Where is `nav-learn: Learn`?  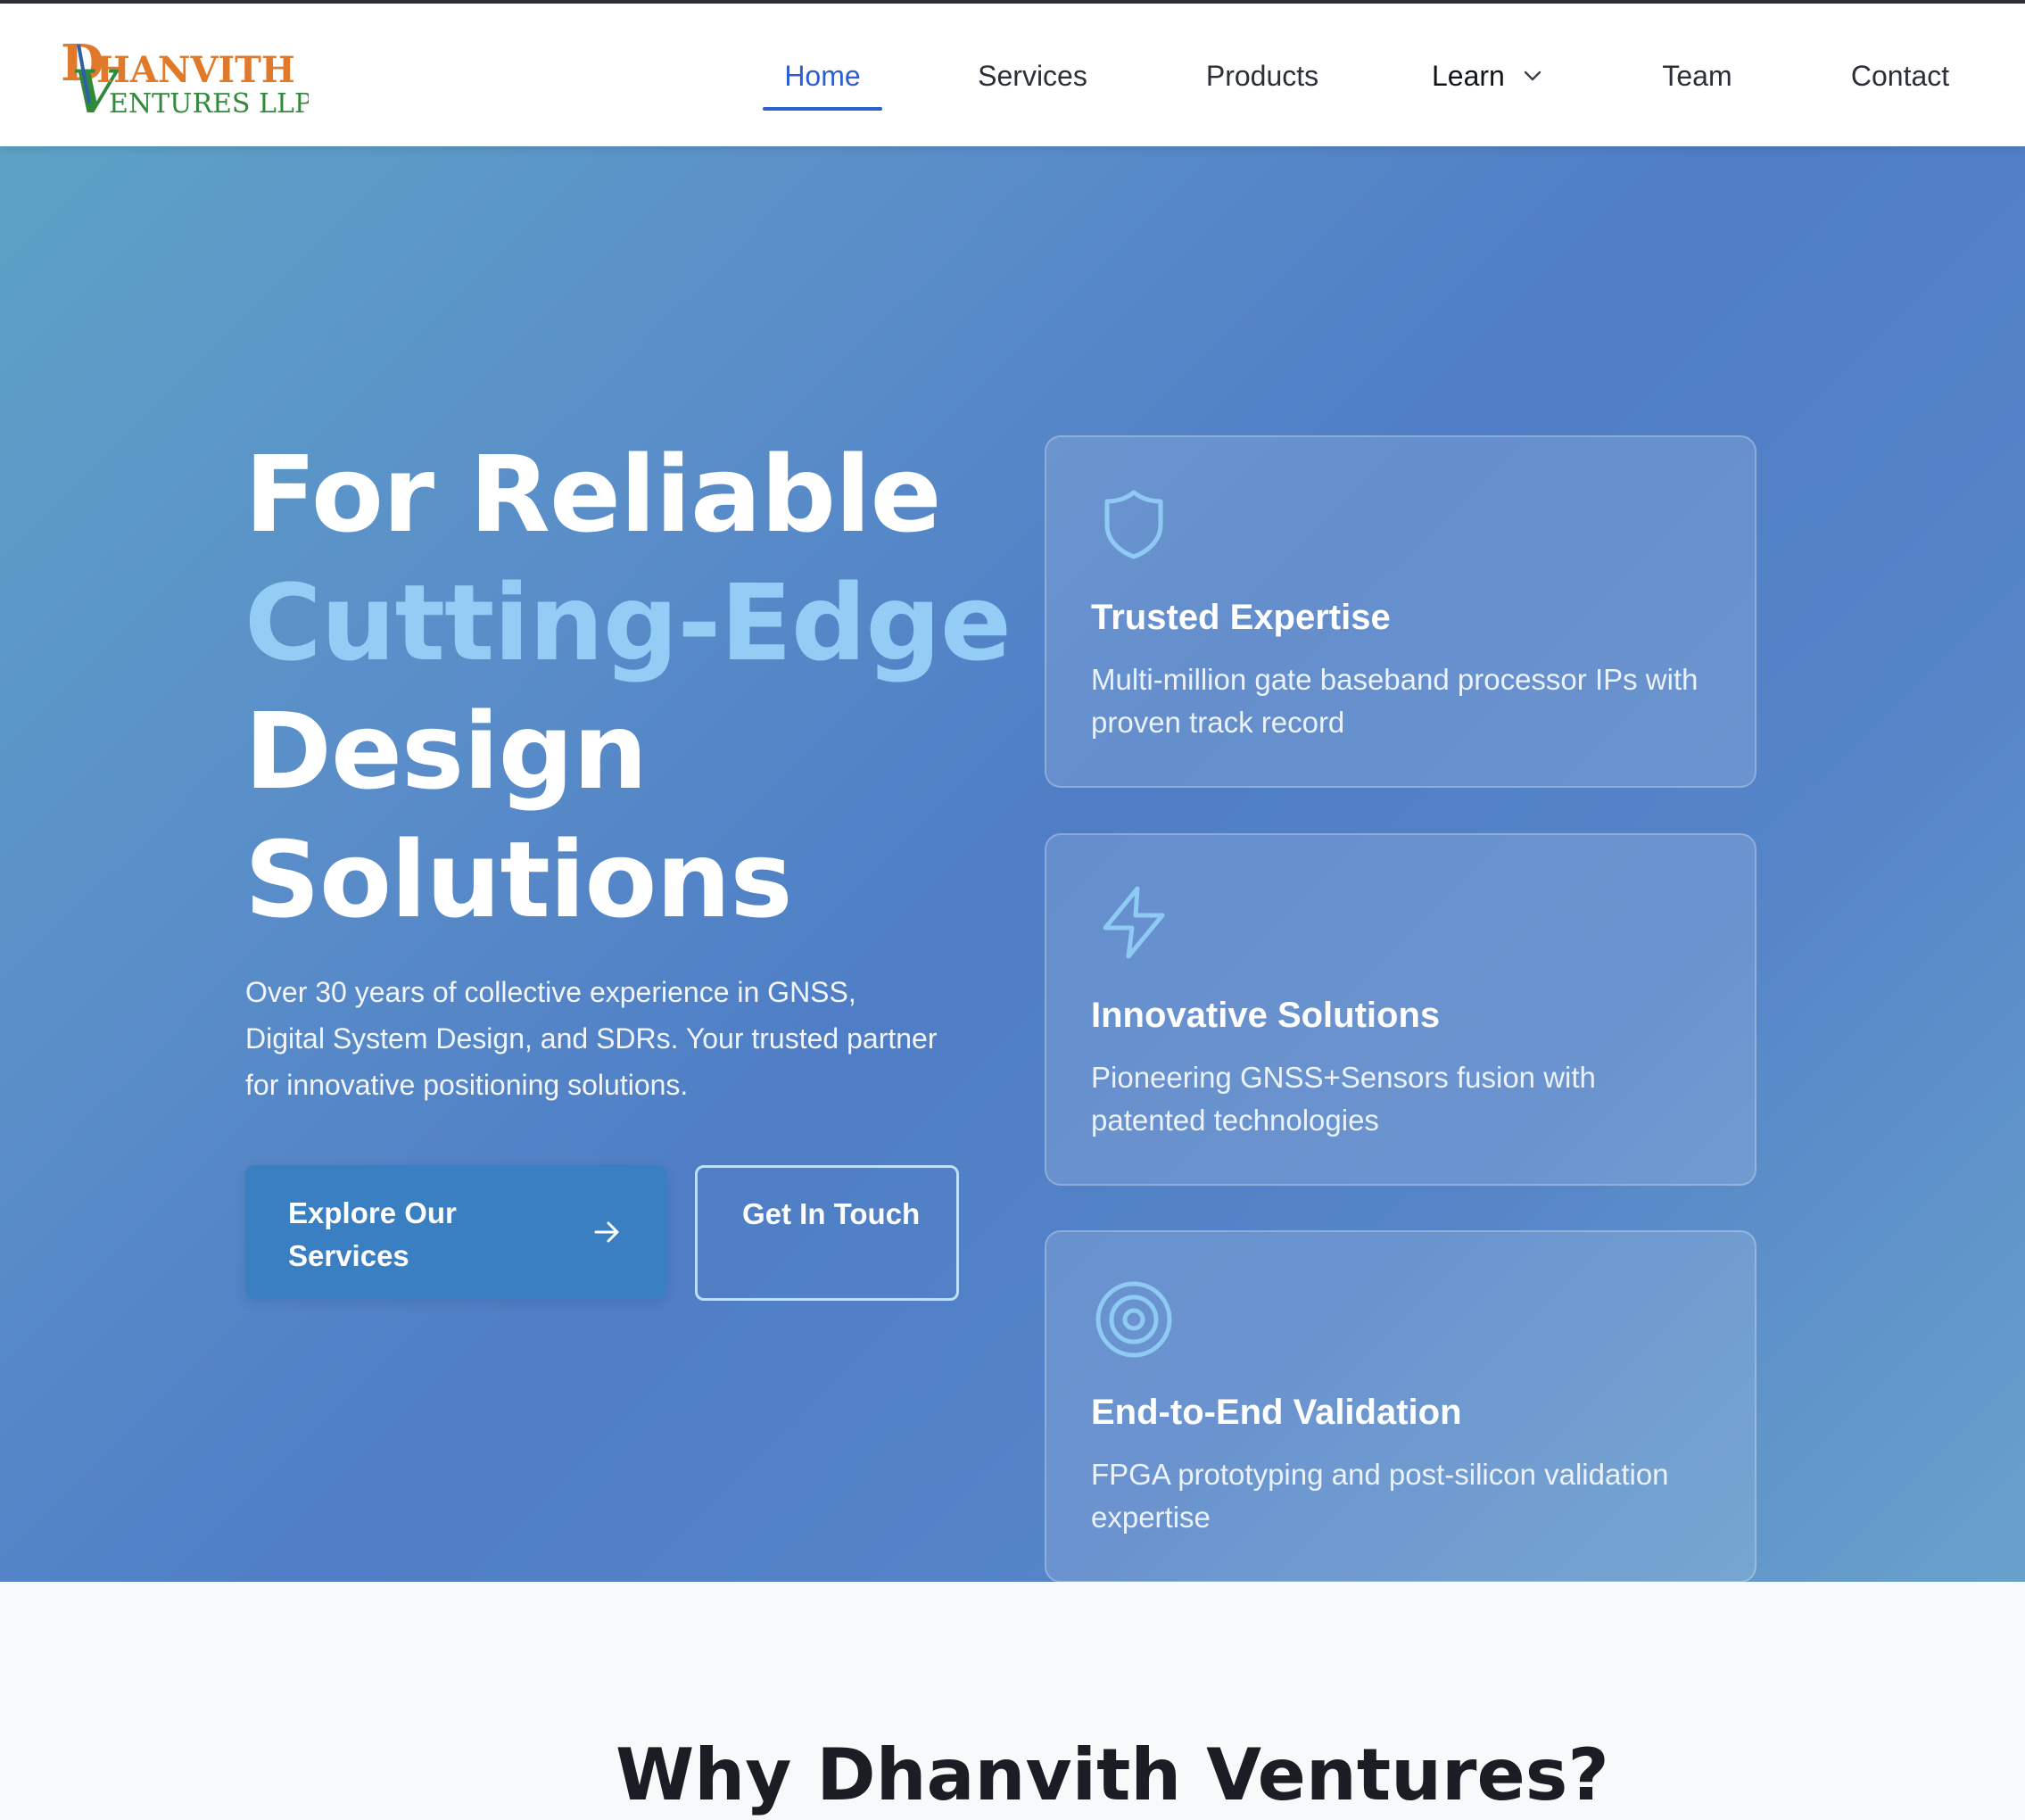
nav-learn: Learn is located at coordinates (1490, 76).